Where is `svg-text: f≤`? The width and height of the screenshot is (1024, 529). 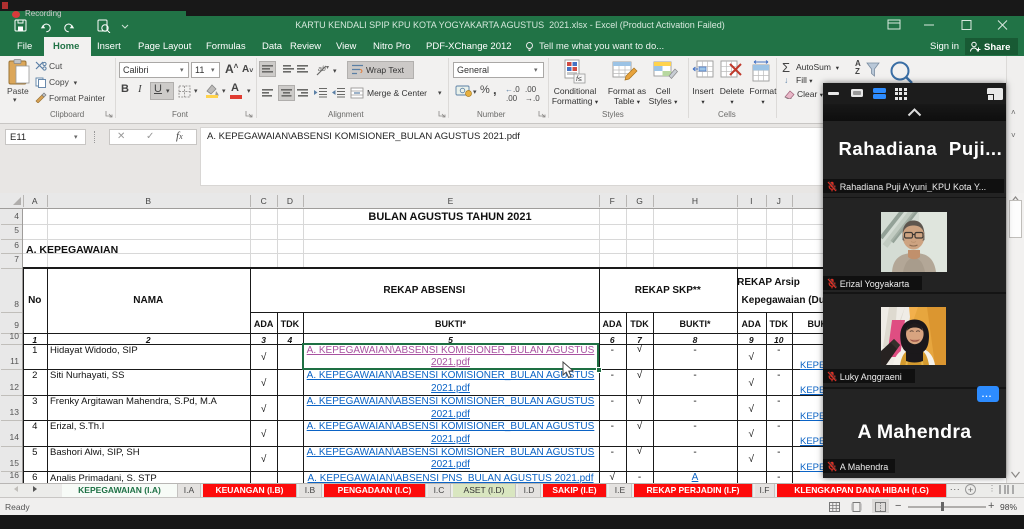 svg-text: f≤ is located at coordinates (579, 79).